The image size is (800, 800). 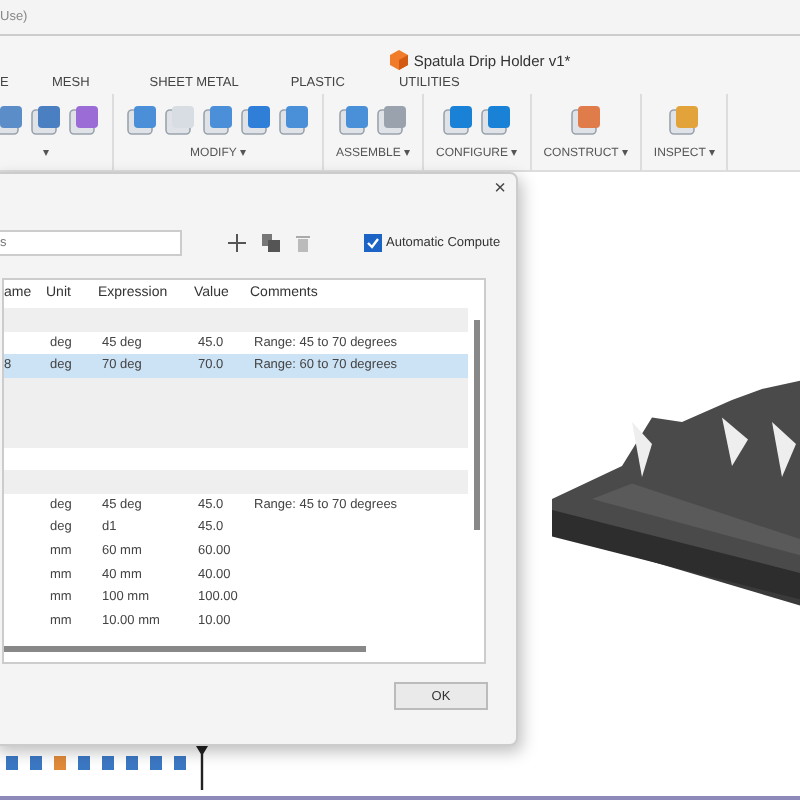 I want to click on close-button: ×, so click(x=500, y=190).